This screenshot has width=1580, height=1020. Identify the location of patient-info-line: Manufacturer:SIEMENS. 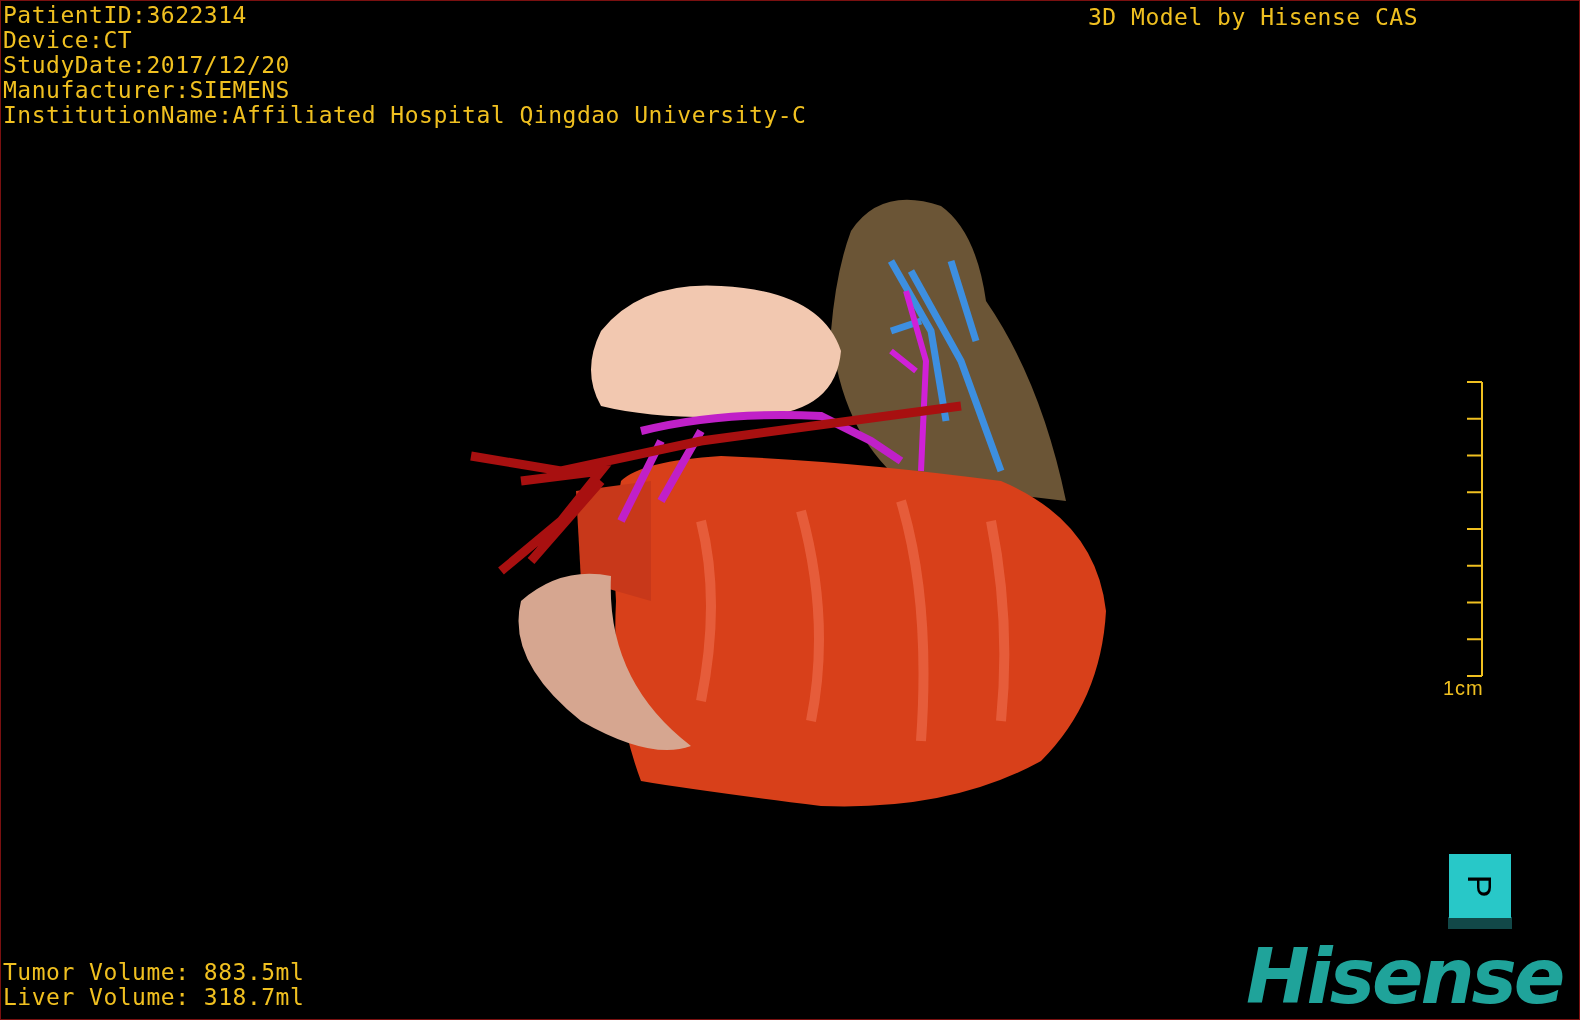
(147, 90).